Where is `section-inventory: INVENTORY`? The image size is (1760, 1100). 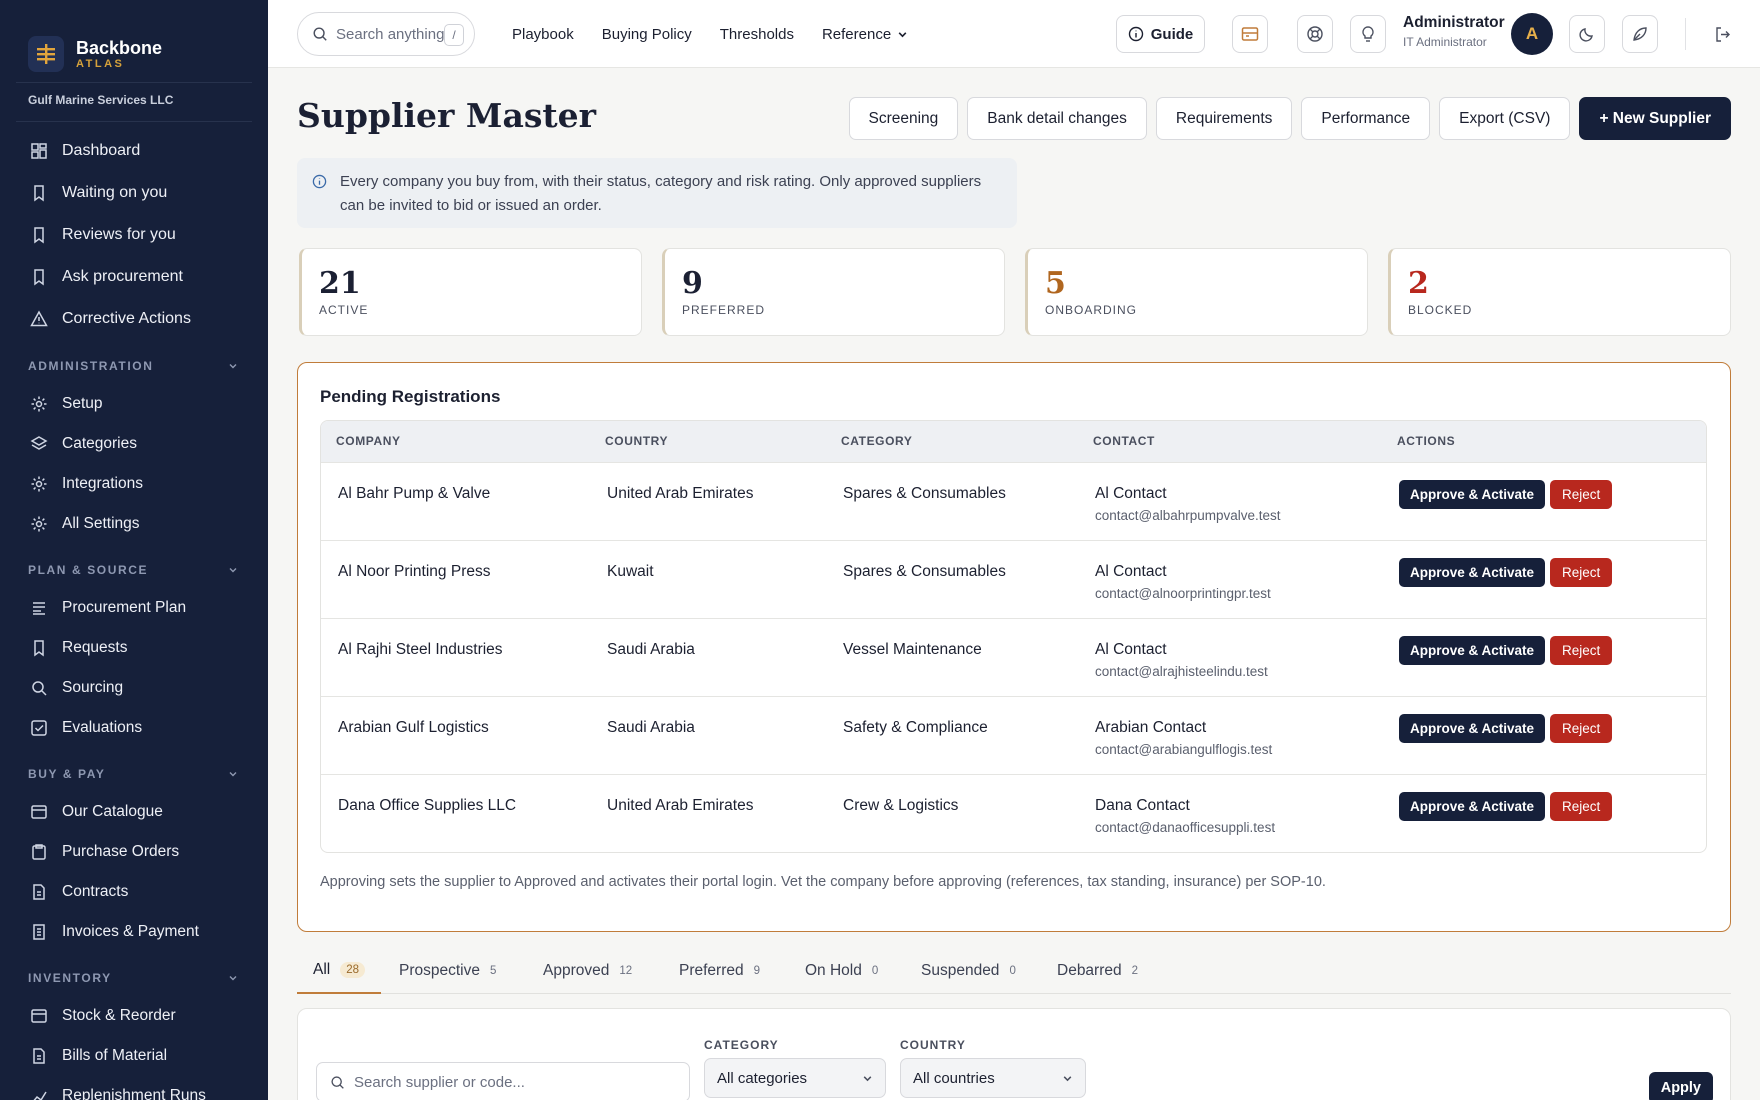 section-inventory: INVENTORY is located at coordinates (134, 974).